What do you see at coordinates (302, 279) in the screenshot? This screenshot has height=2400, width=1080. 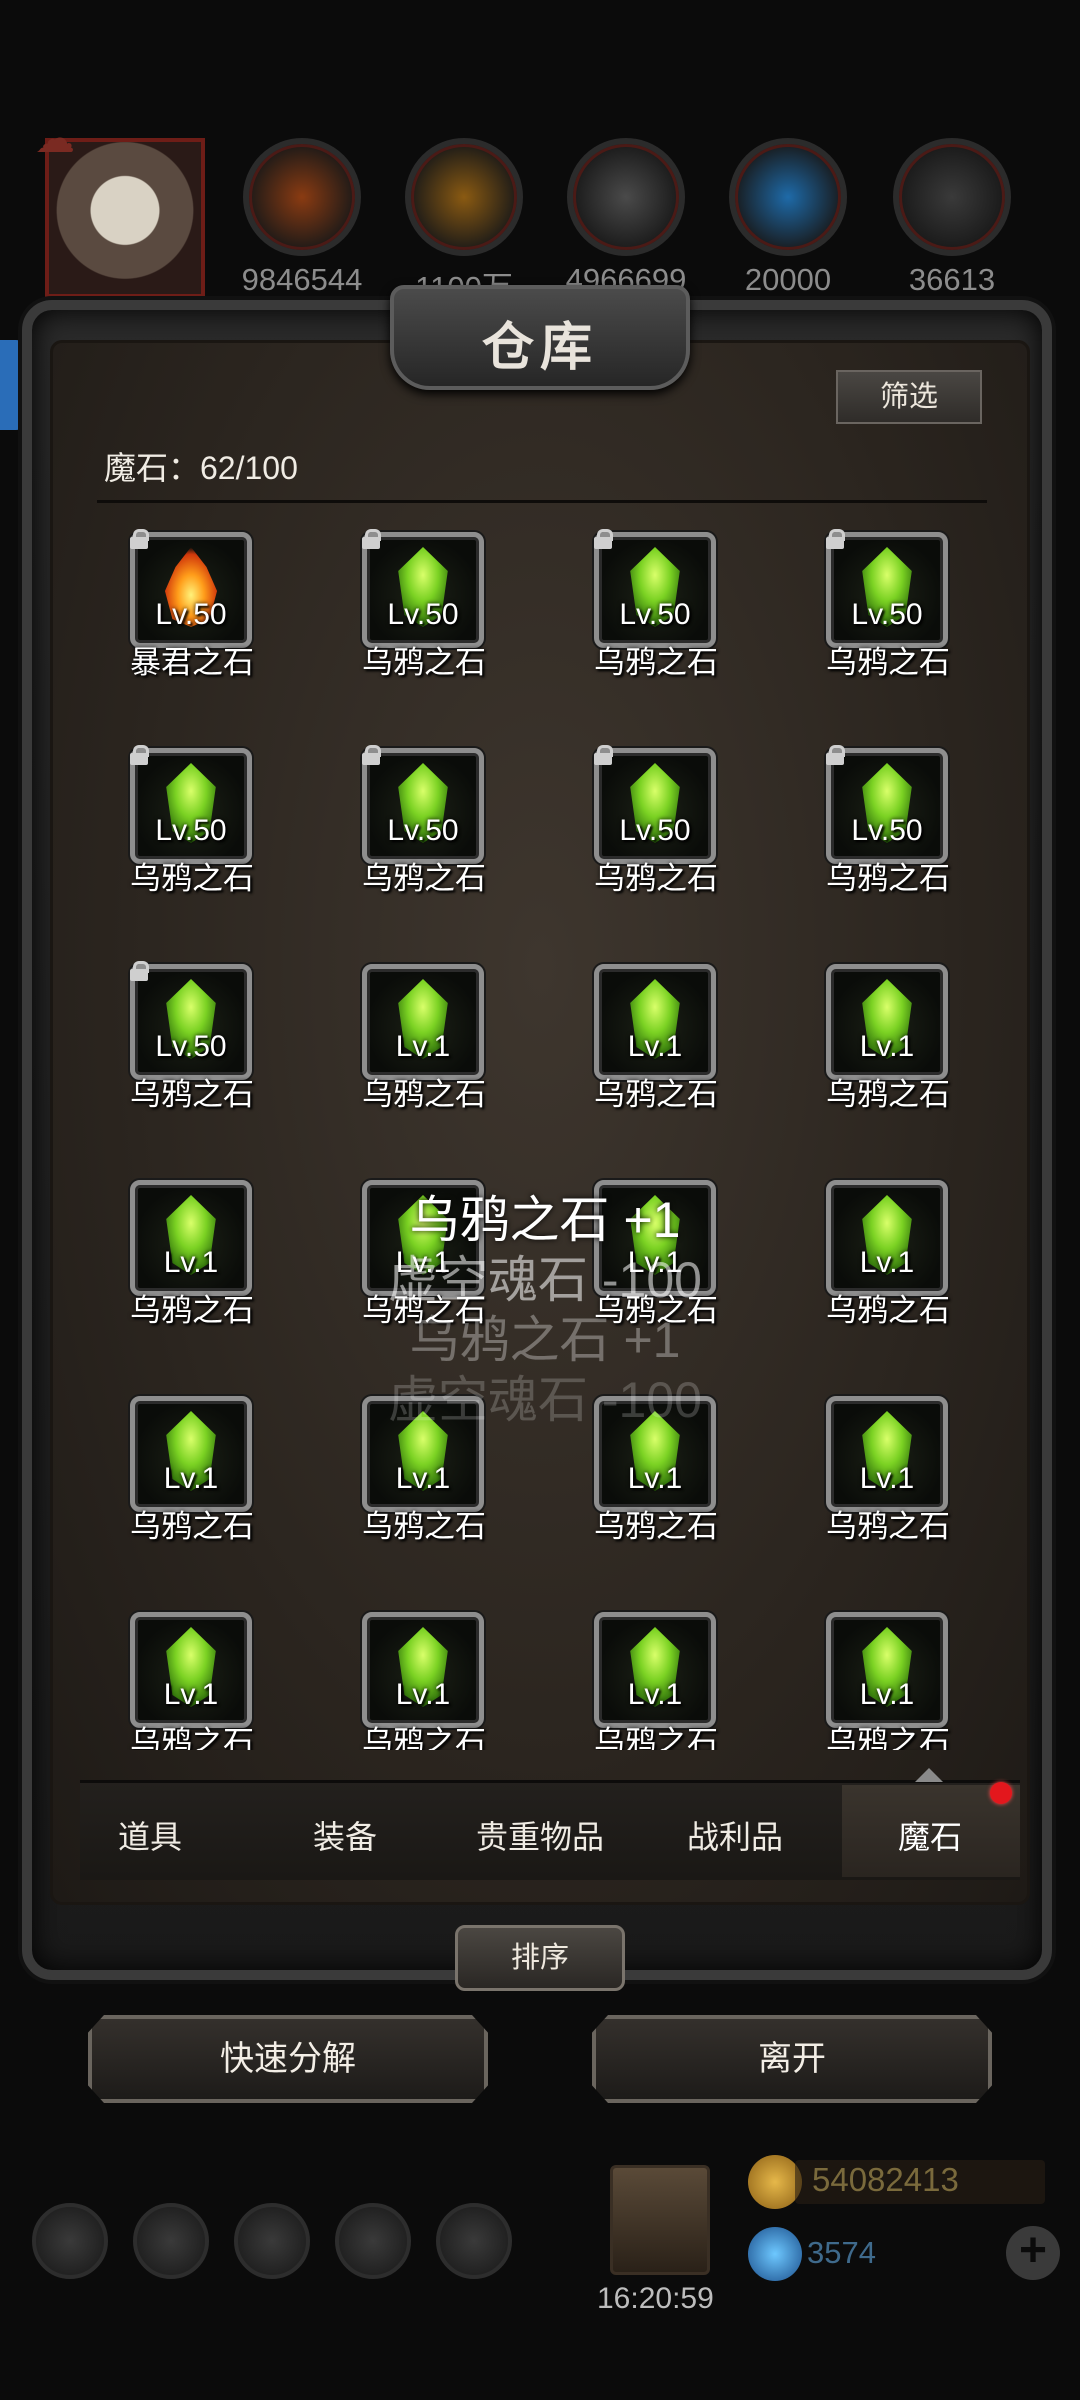 I see `resource-value: 9846544` at bounding box center [302, 279].